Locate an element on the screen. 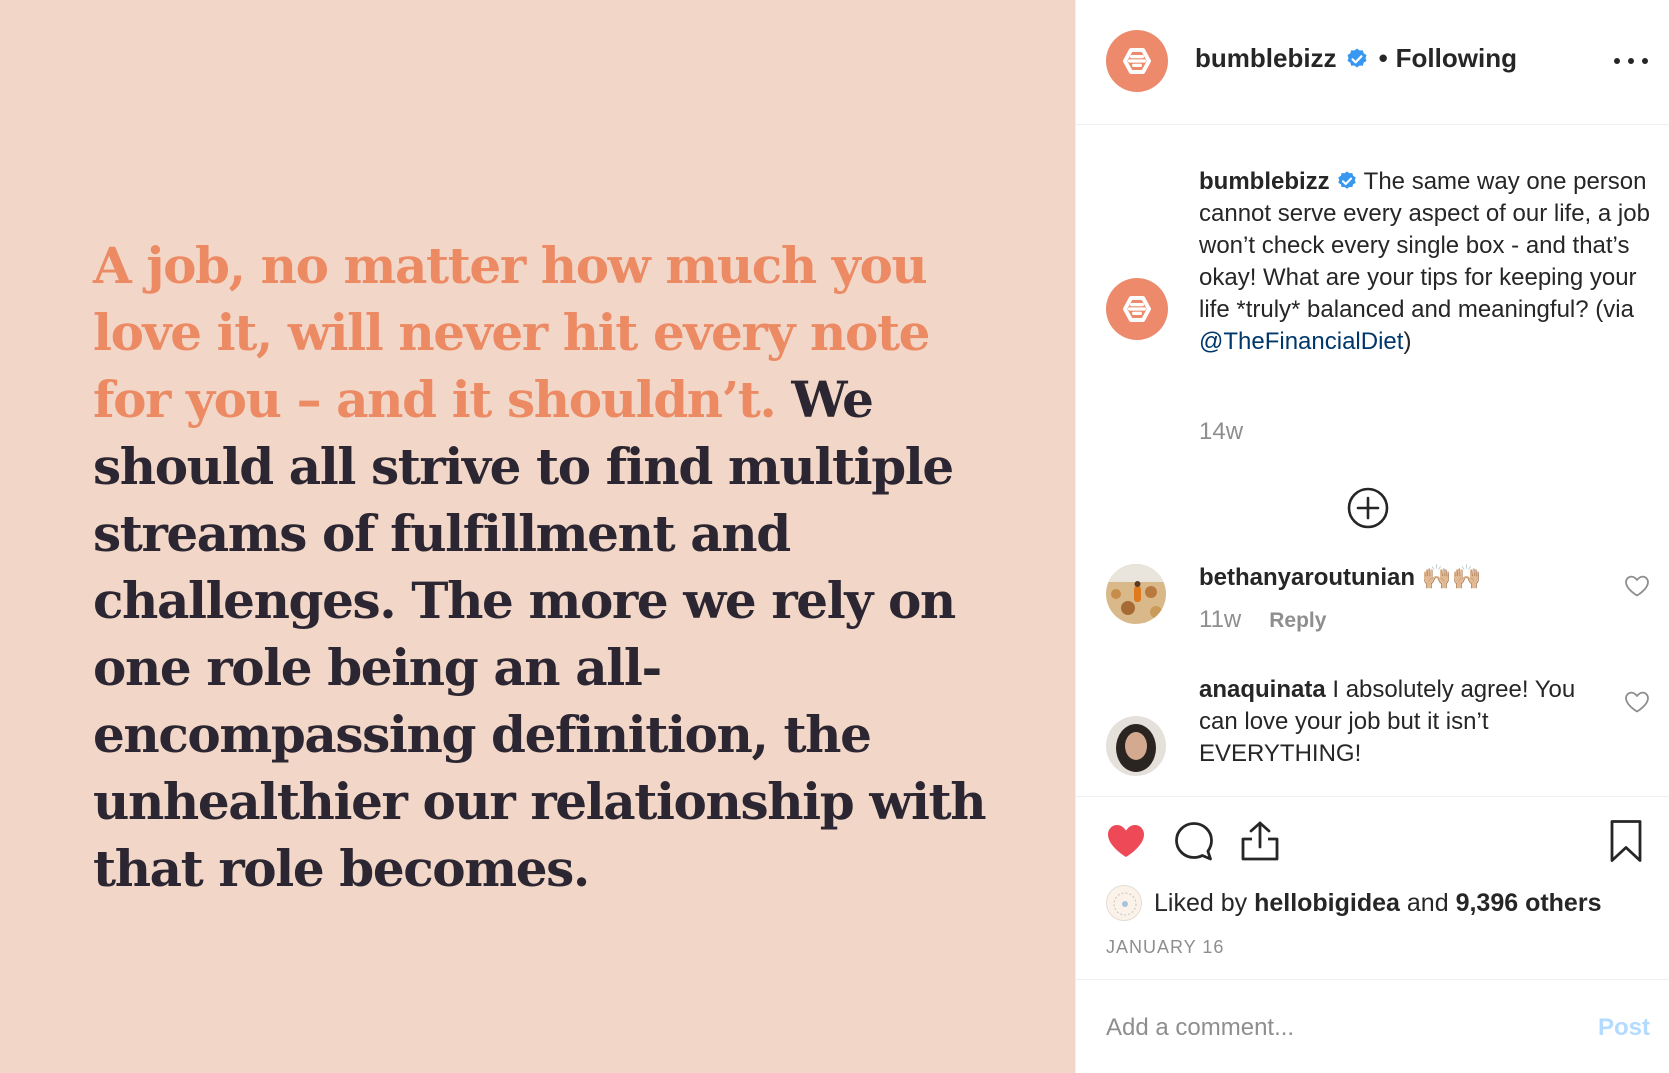 The height and width of the screenshot is (1073, 1669). add-comment-bar: Post is located at coordinates (1372, 1026).